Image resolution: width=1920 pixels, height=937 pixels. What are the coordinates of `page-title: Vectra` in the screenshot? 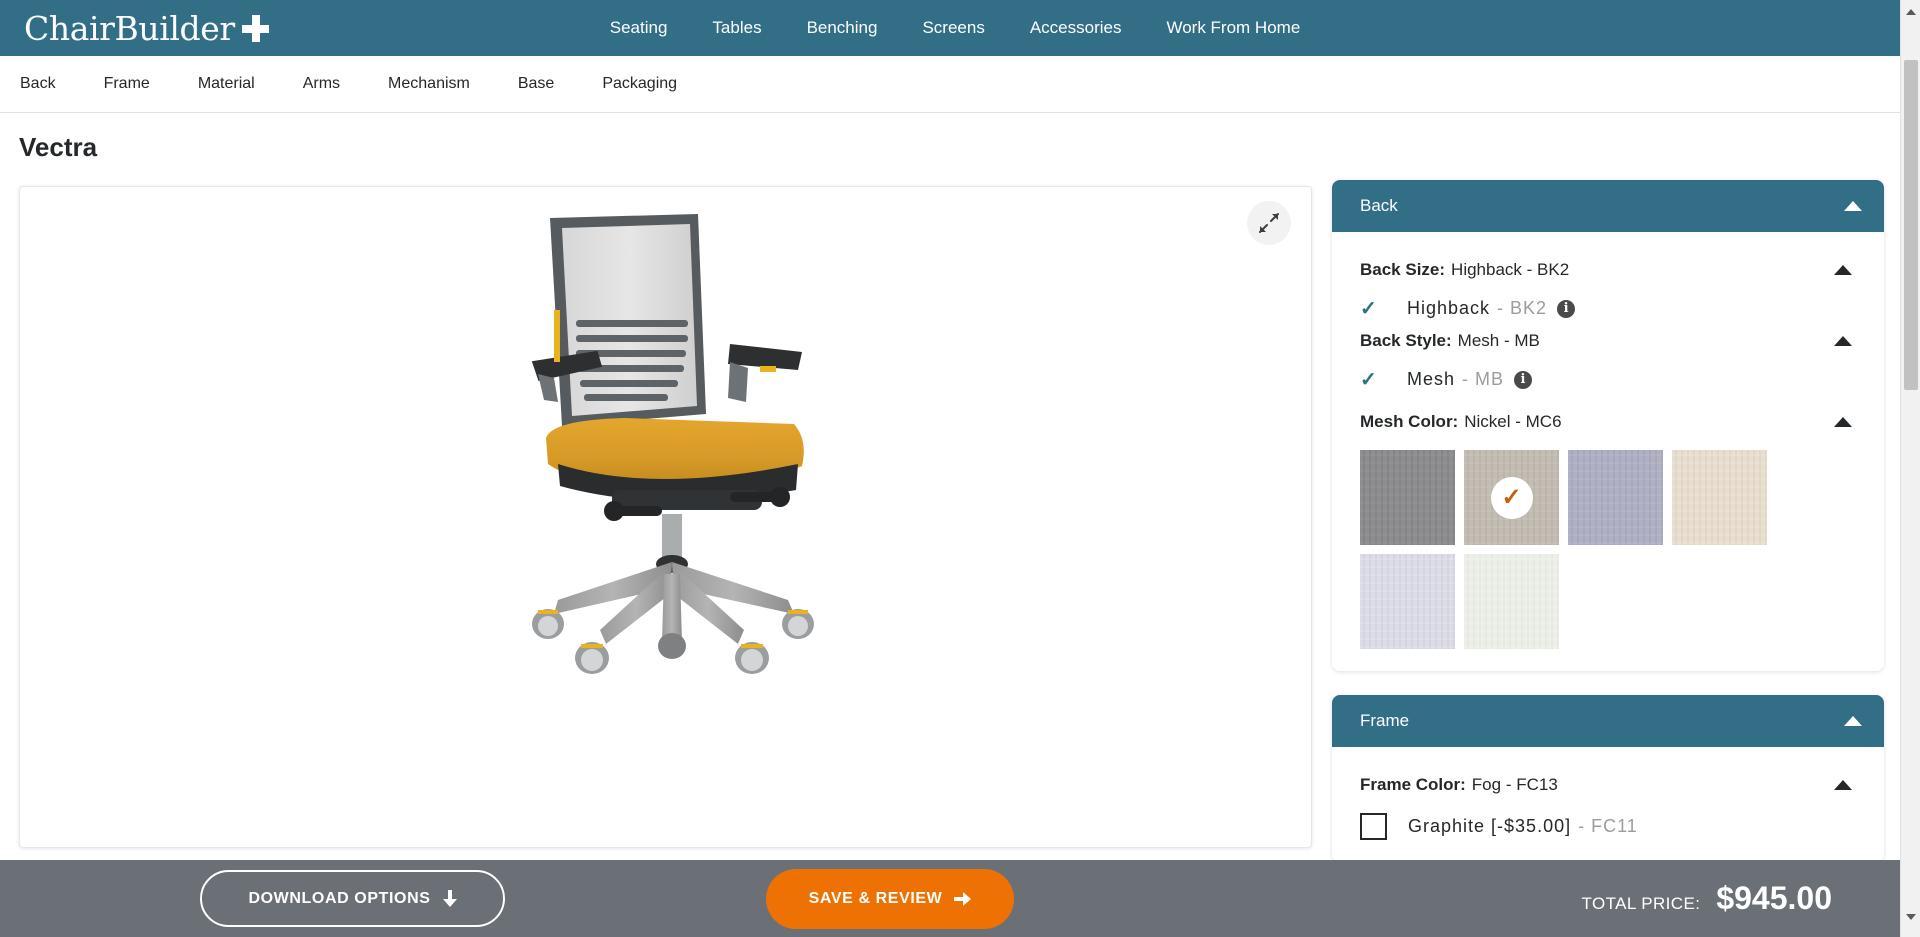 It's located at (58, 147).